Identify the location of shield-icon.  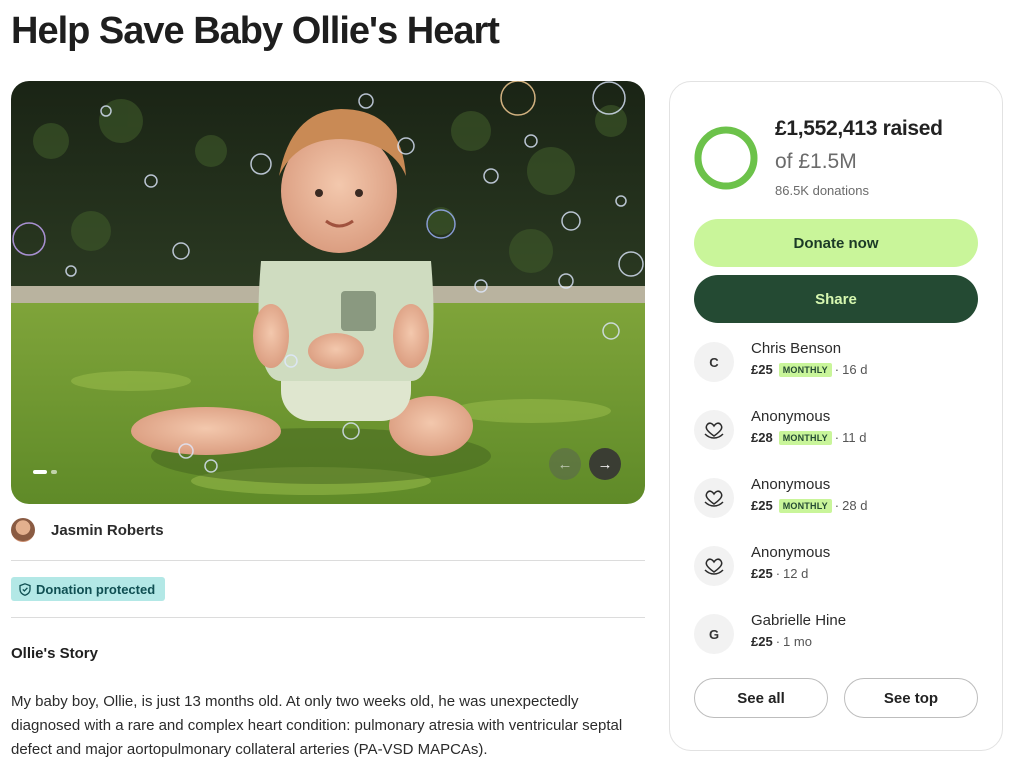
(25, 589).